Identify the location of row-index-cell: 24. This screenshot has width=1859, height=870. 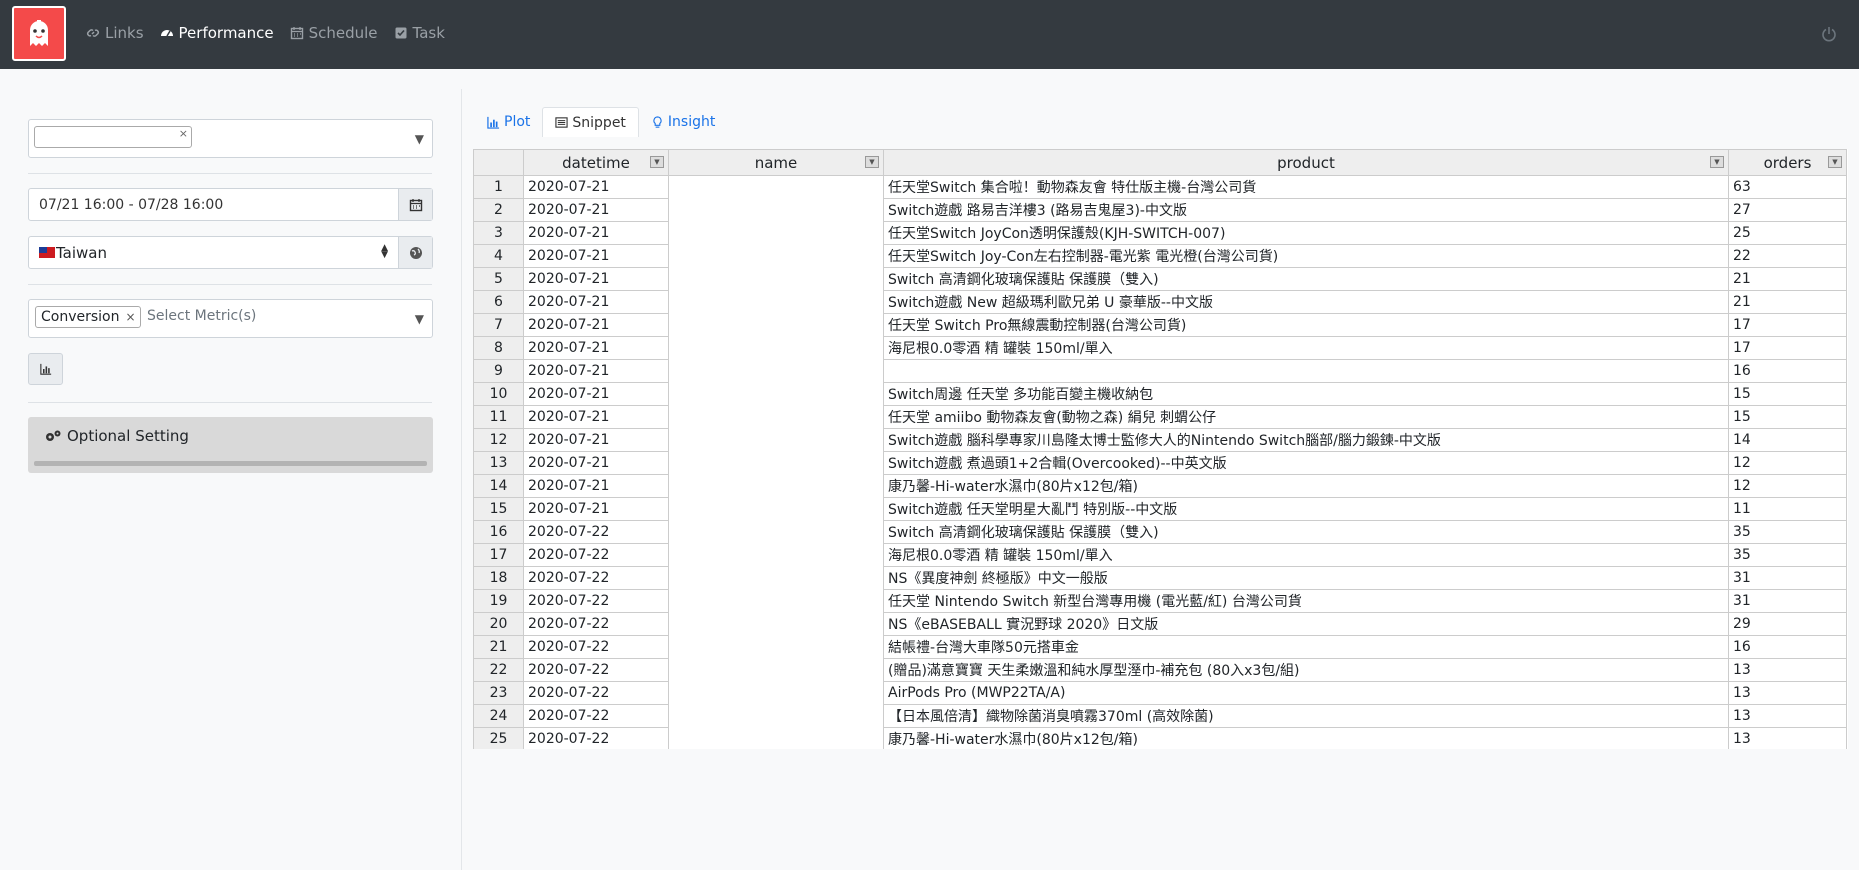
(498, 716).